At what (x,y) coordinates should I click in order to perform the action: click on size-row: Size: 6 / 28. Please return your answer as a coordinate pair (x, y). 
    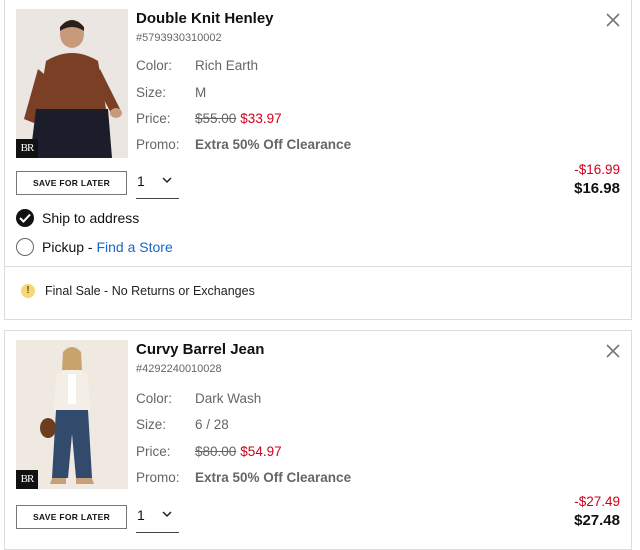
    Looking at the image, I should click on (182, 424).